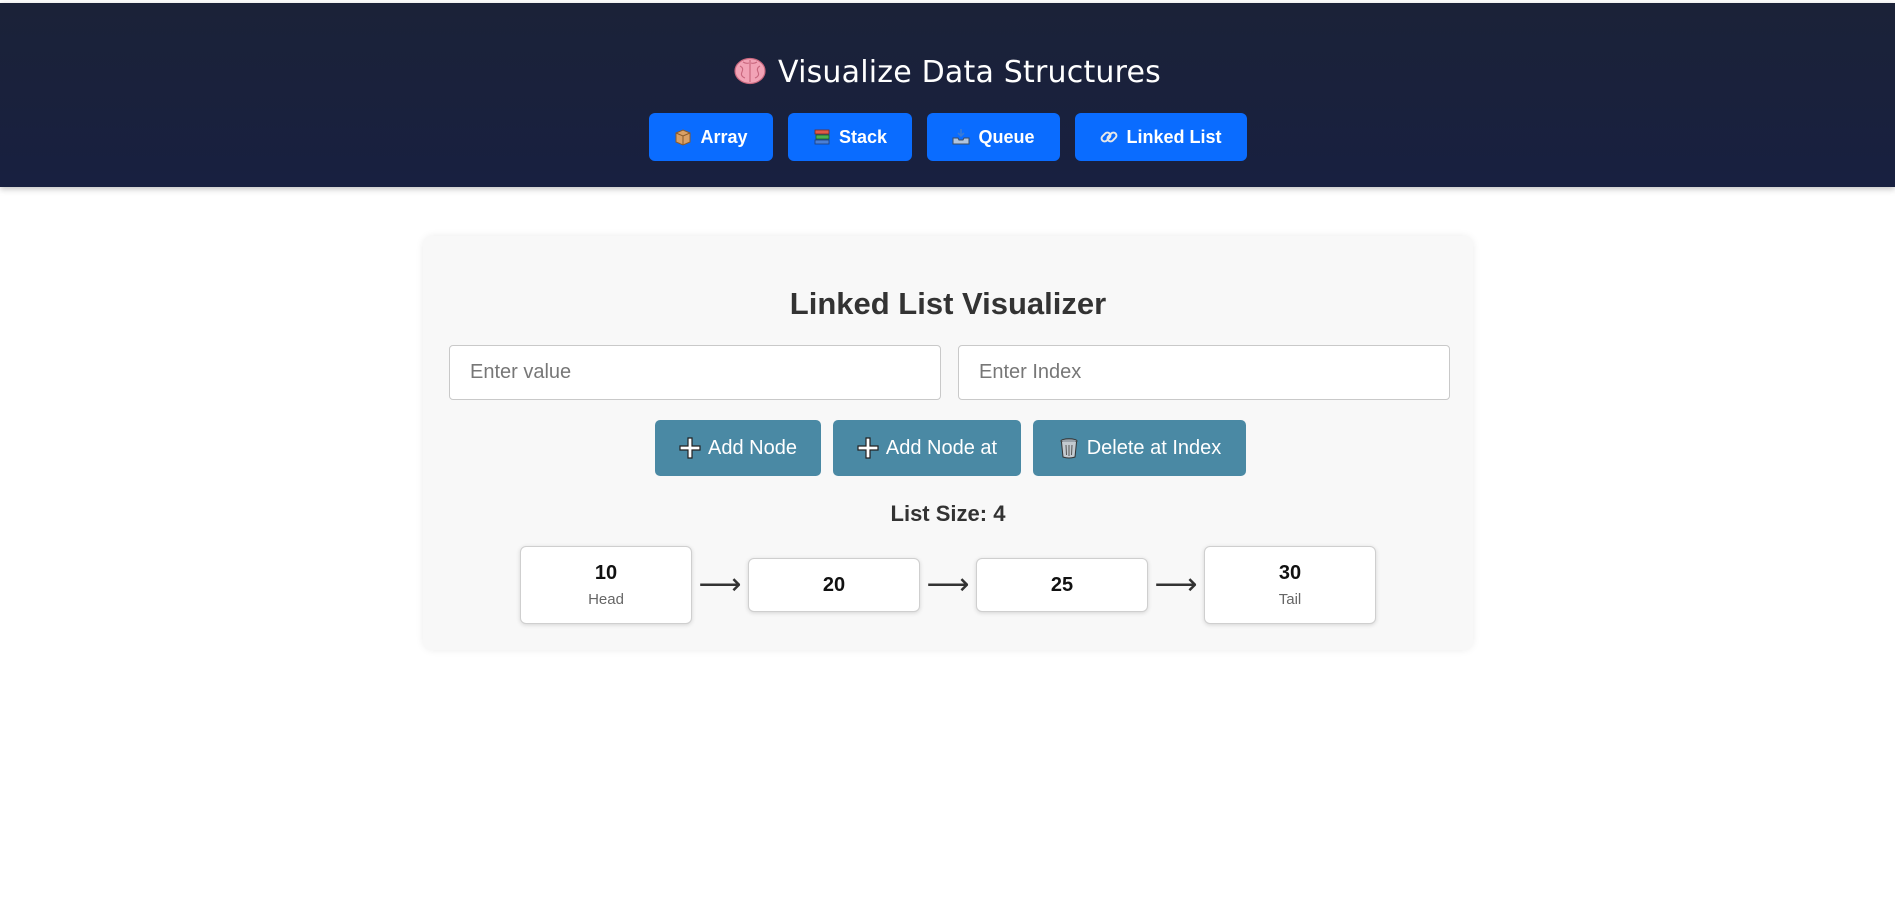  What do you see at coordinates (606, 599) in the screenshot?
I see `node-label: Head` at bounding box center [606, 599].